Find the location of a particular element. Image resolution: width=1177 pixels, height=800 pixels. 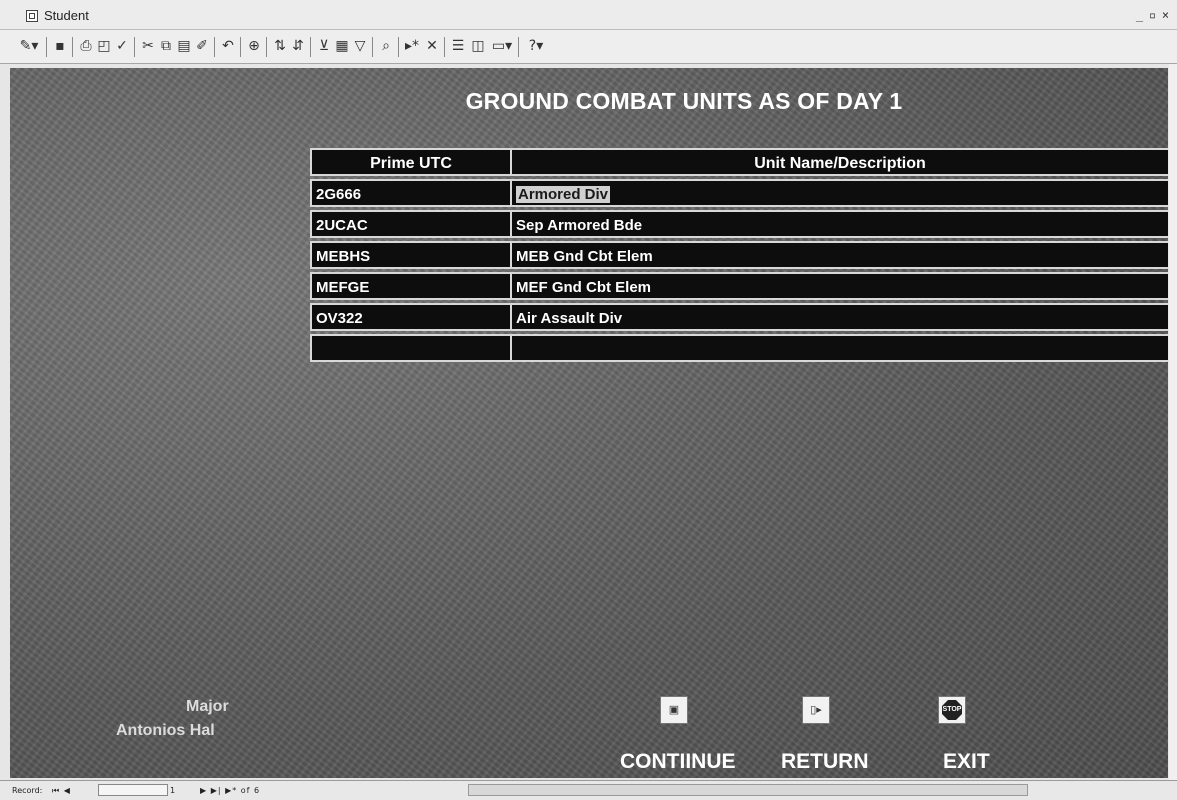

table-row: MEFGE MEF Gnd Cbt Elem is located at coordinates (739, 287).